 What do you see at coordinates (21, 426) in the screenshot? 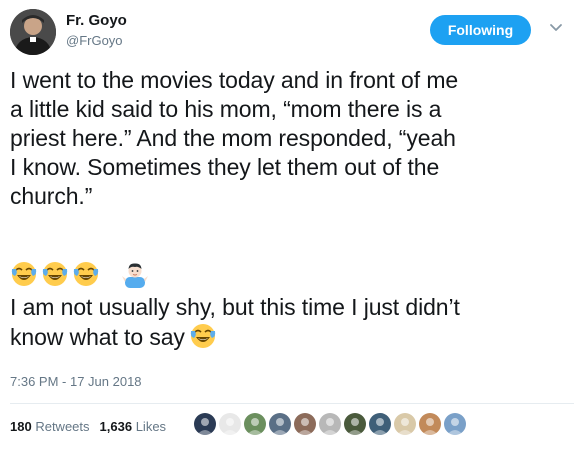
I see `retweets-count: 180` at bounding box center [21, 426].